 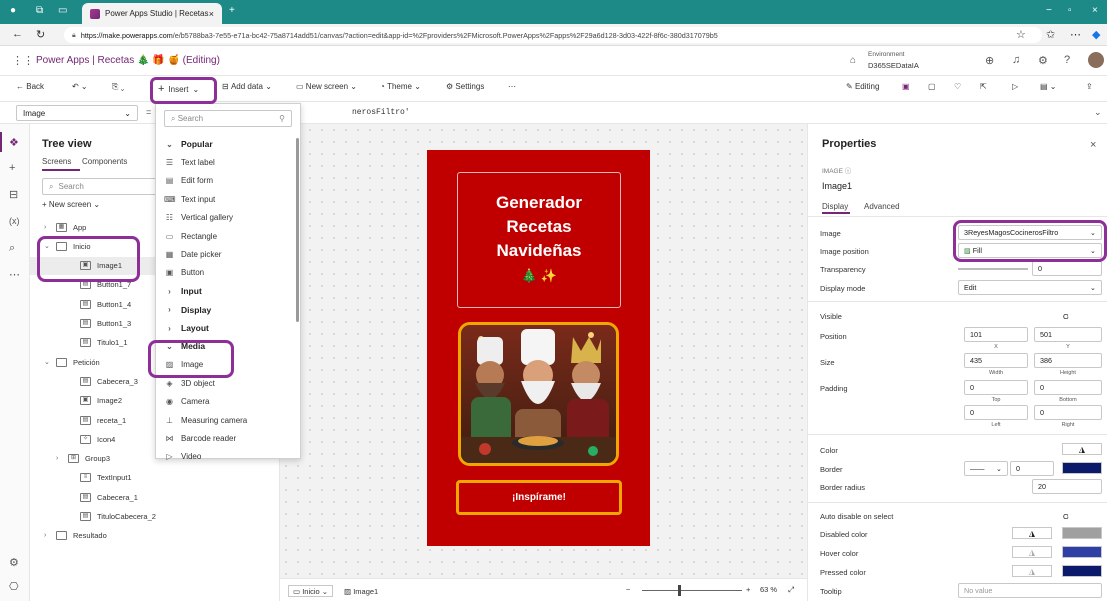 I want to click on more-rail-icon: ⋯, so click(x=14, y=274).